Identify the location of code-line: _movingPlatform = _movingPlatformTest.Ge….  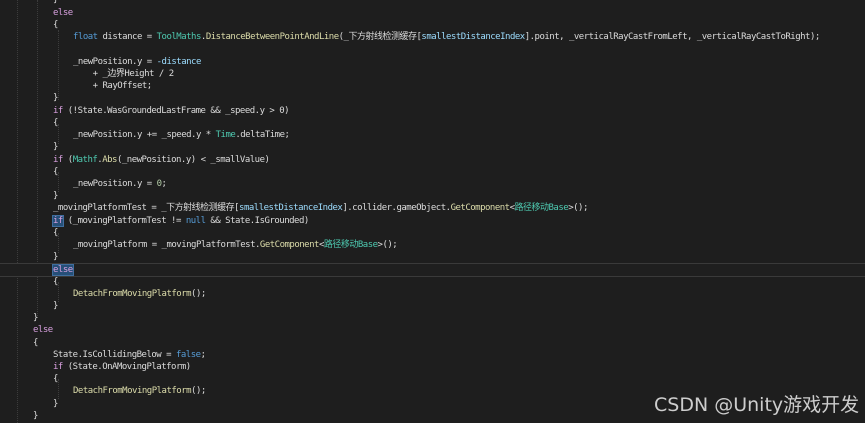
(432, 245).